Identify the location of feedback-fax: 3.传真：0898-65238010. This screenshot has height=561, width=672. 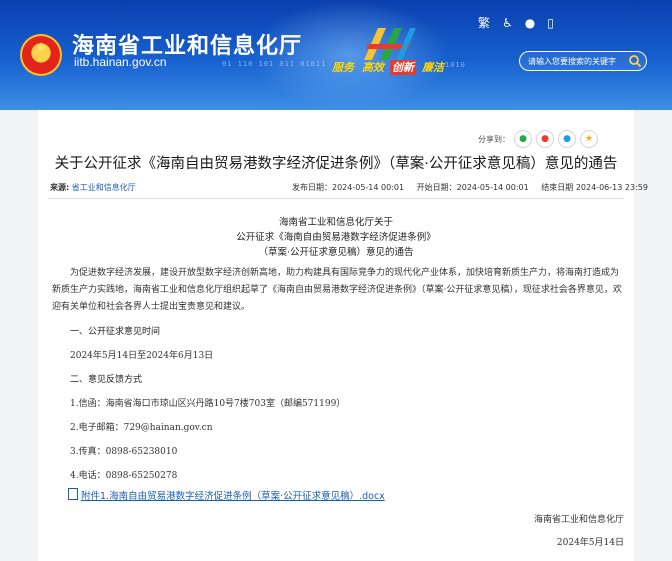
(124, 452).